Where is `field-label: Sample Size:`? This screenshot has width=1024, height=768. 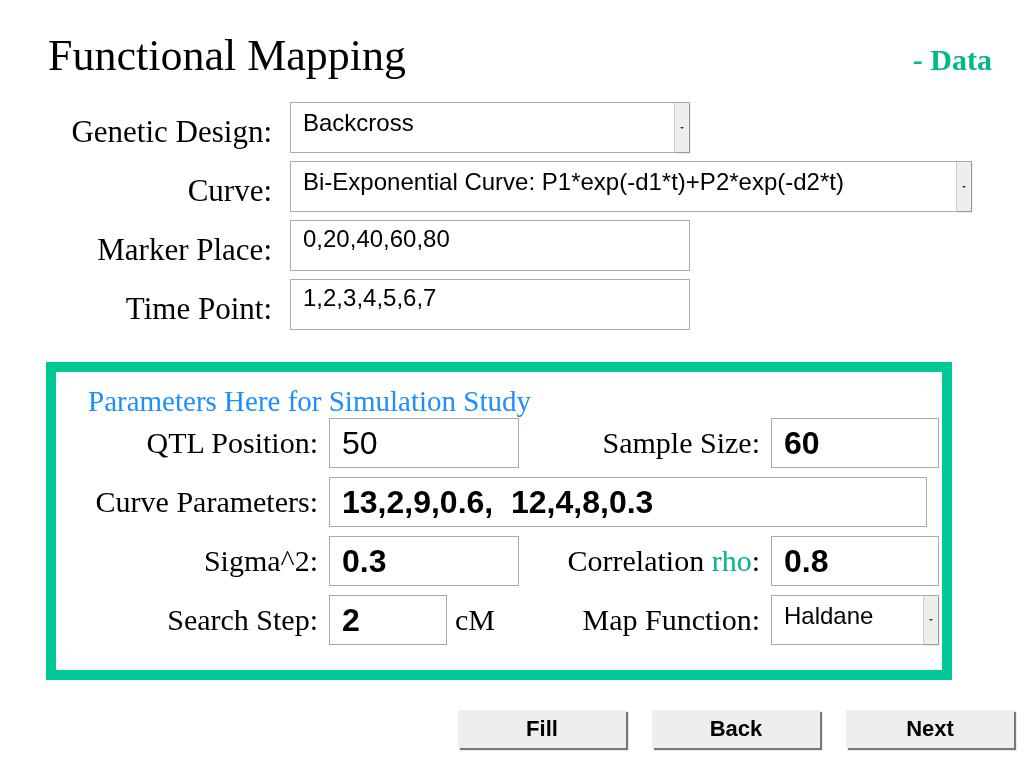
field-label: Sample Size: is located at coordinates (680, 443).